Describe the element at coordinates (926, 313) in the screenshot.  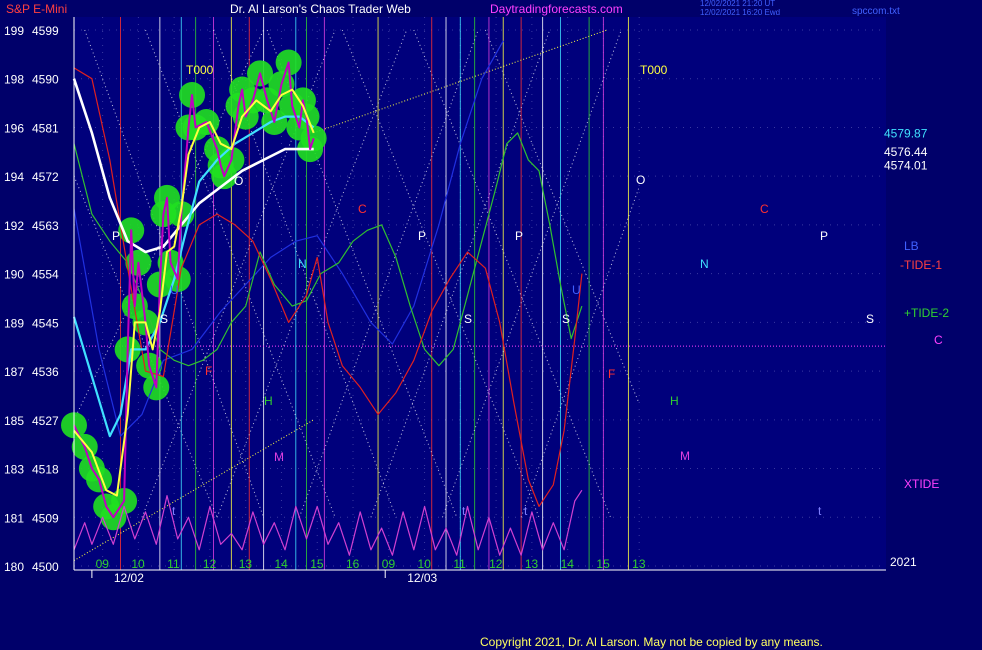
I see `legend-item: +TIDE-2` at that location.